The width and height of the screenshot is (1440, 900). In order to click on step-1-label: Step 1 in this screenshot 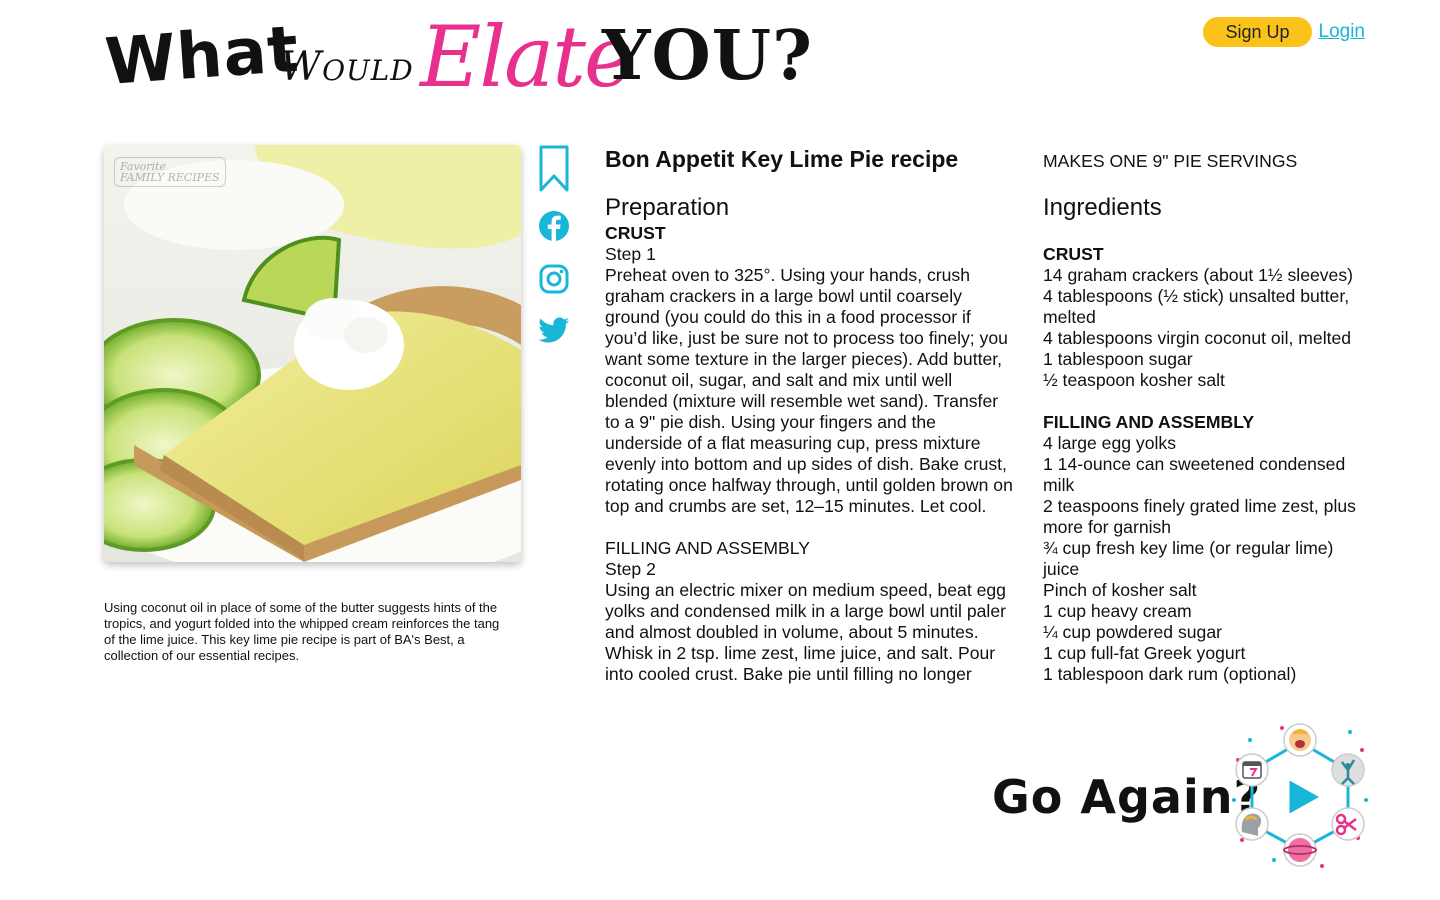, I will do `click(630, 254)`.